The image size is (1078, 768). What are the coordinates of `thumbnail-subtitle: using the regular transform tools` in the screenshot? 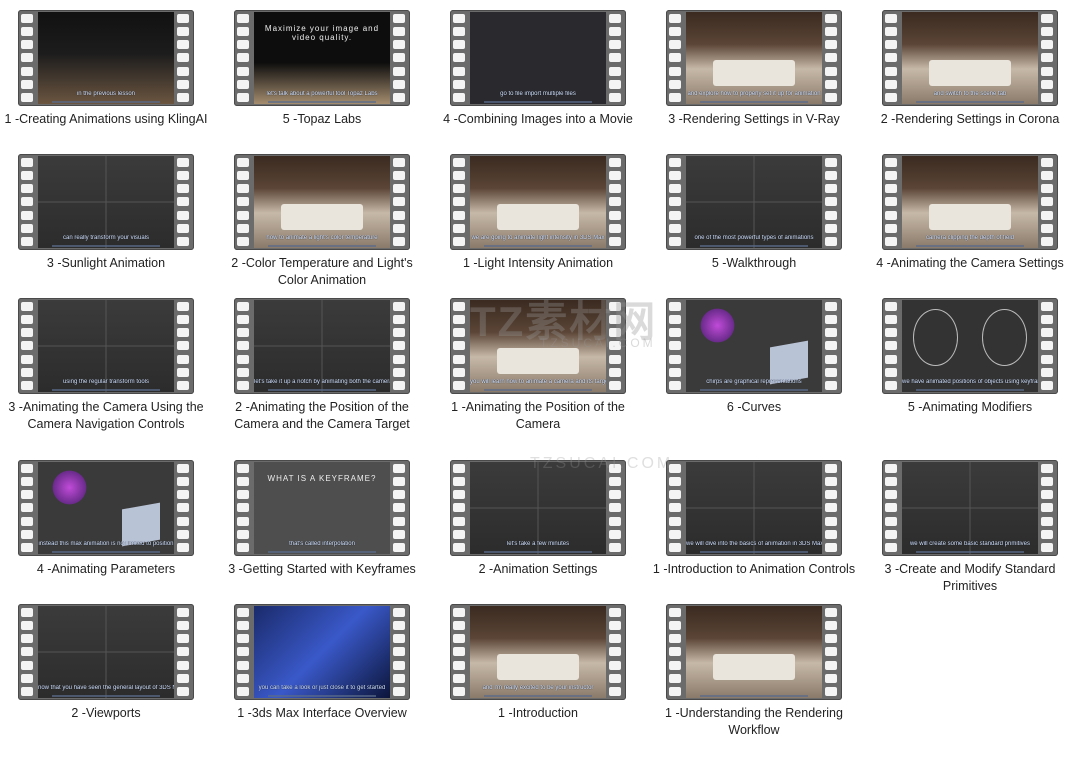 It's located at (106, 382).